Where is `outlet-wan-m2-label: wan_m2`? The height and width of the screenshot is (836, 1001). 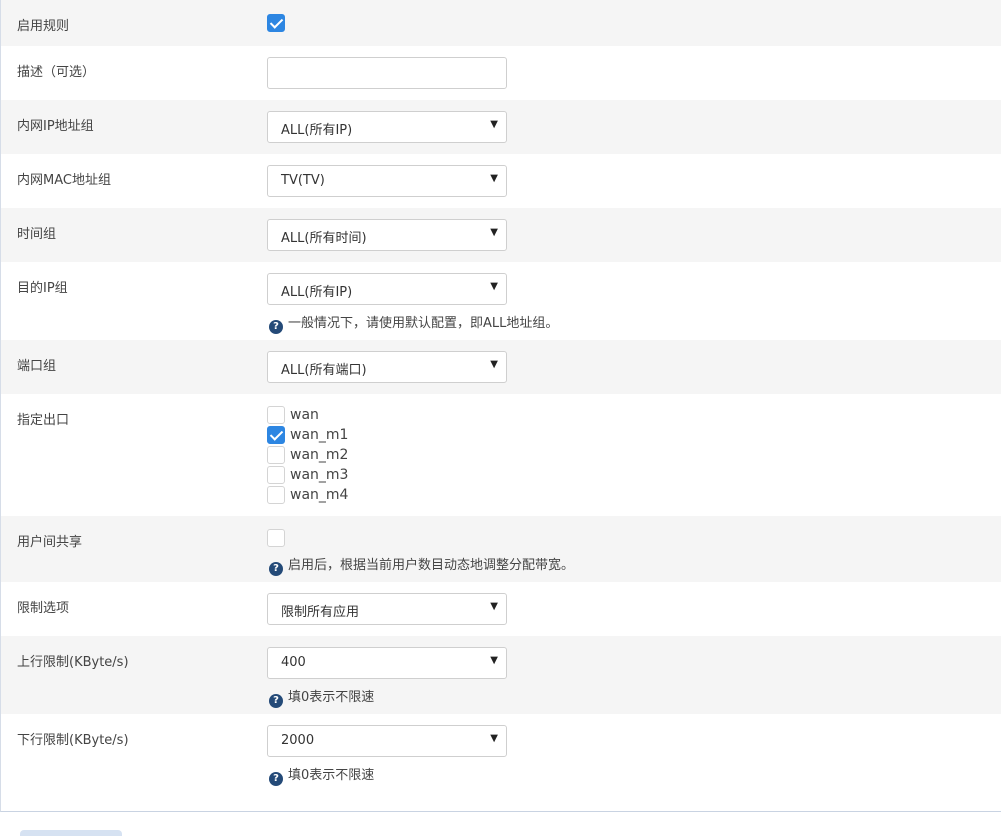 outlet-wan-m2-label: wan_m2 is located at coordinates (319, 455).